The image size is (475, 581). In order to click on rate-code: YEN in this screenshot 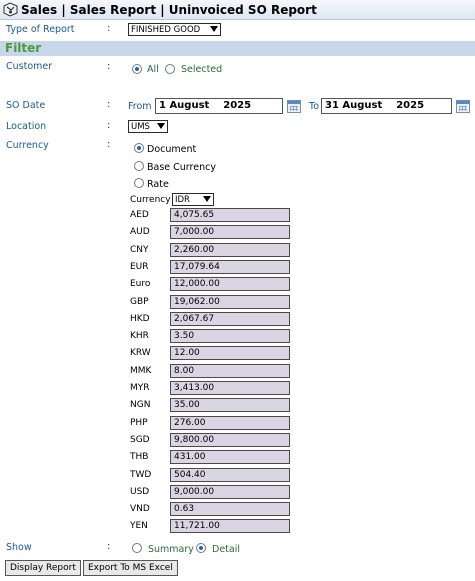, I will do `click(139, 526)`.